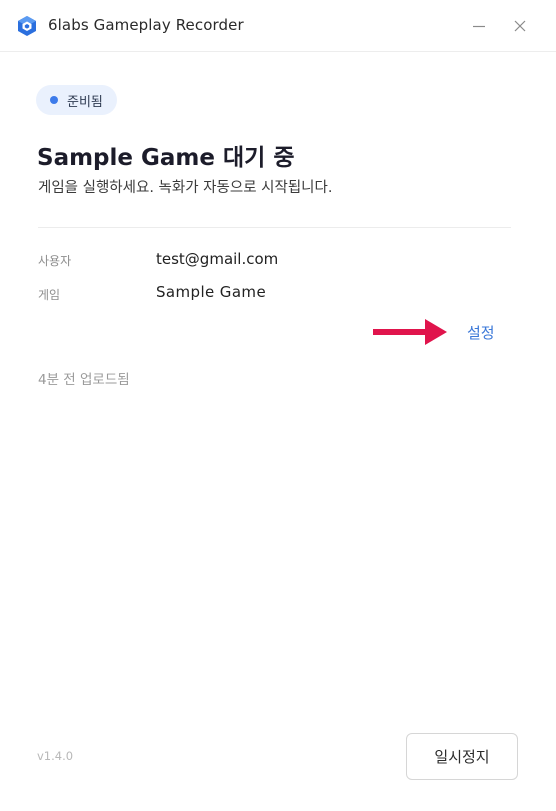 This screenshot has height=811, width=556. What do you see at coordinates (274, 227) in the screenshot?
I see `divider` at bounding box center [274, 227].